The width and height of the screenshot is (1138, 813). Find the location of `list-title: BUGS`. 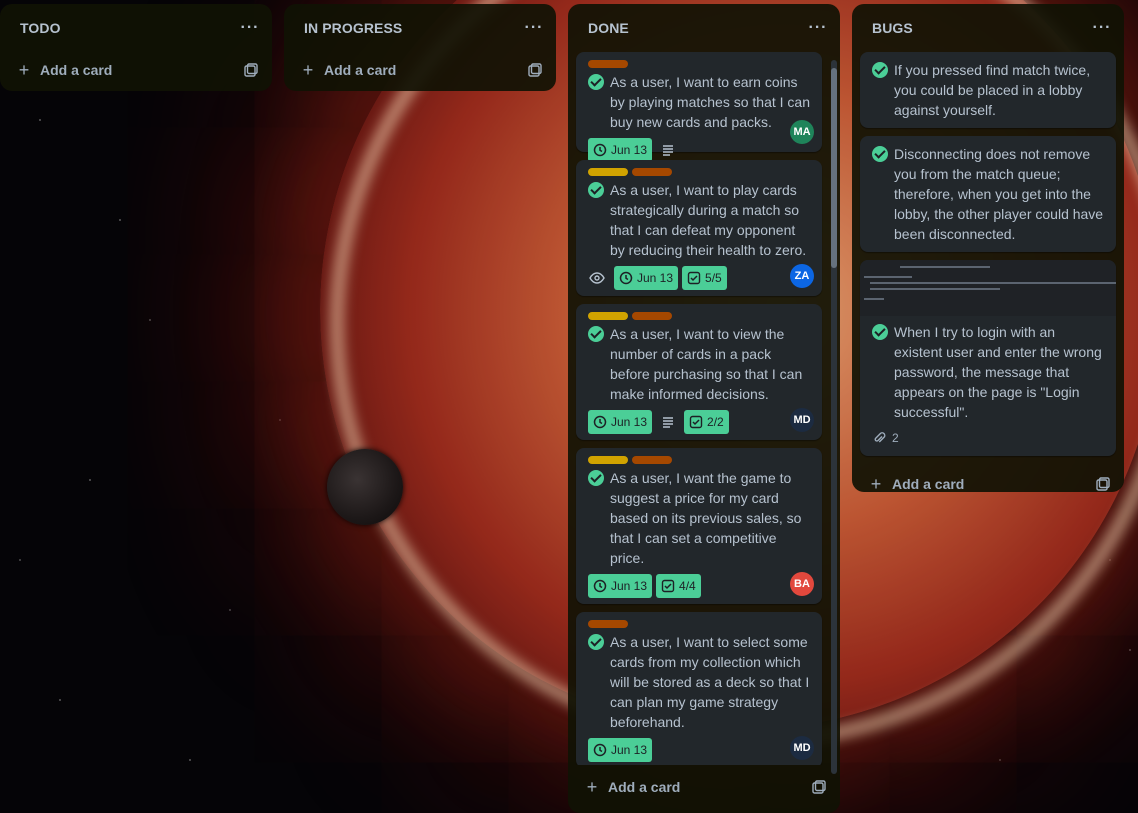

list-title: BUGS is located at coordinates (892, 28).